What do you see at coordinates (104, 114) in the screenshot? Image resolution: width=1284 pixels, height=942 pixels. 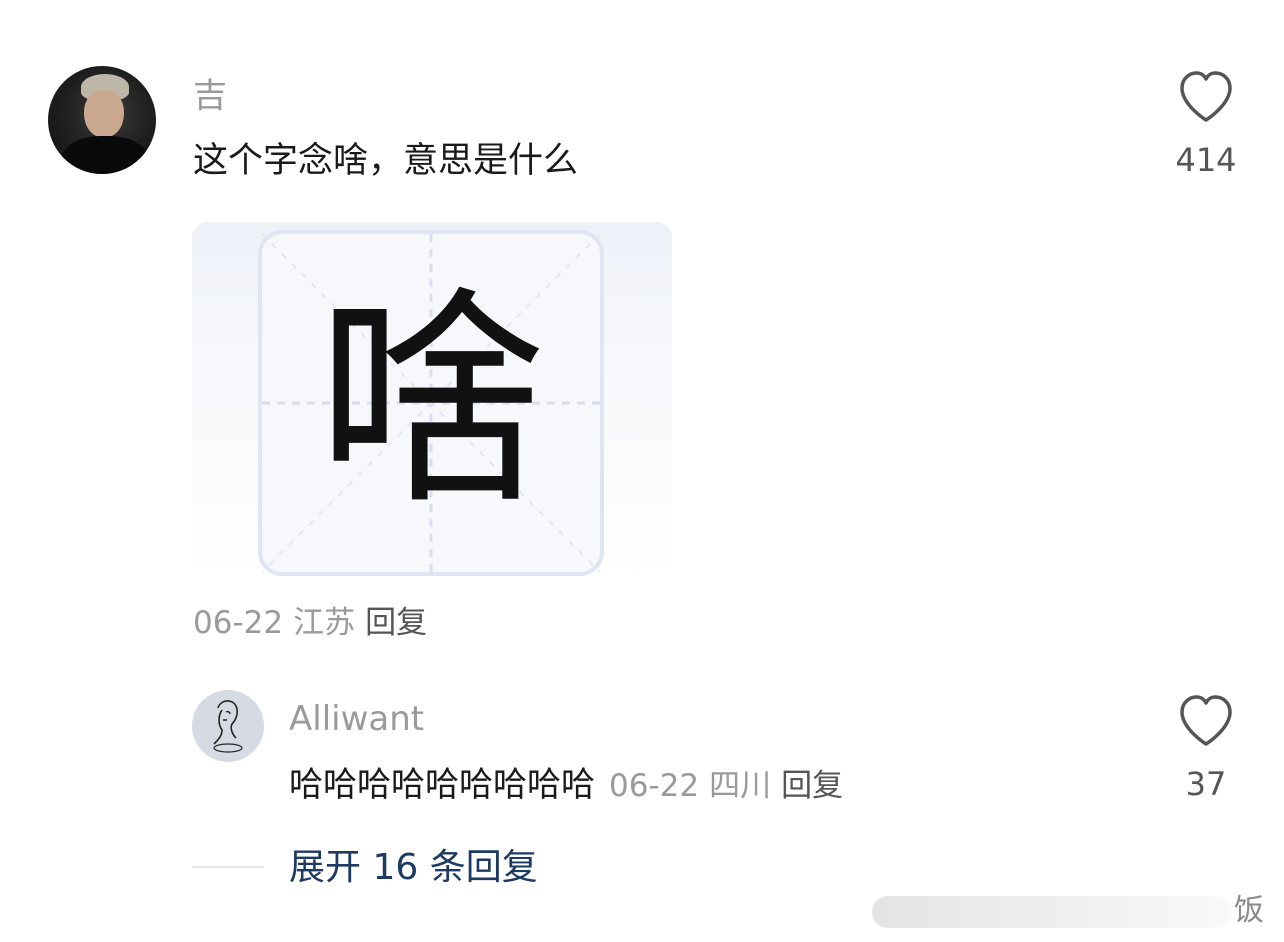 I see `avatar-face` at bounding box center [104, 114].